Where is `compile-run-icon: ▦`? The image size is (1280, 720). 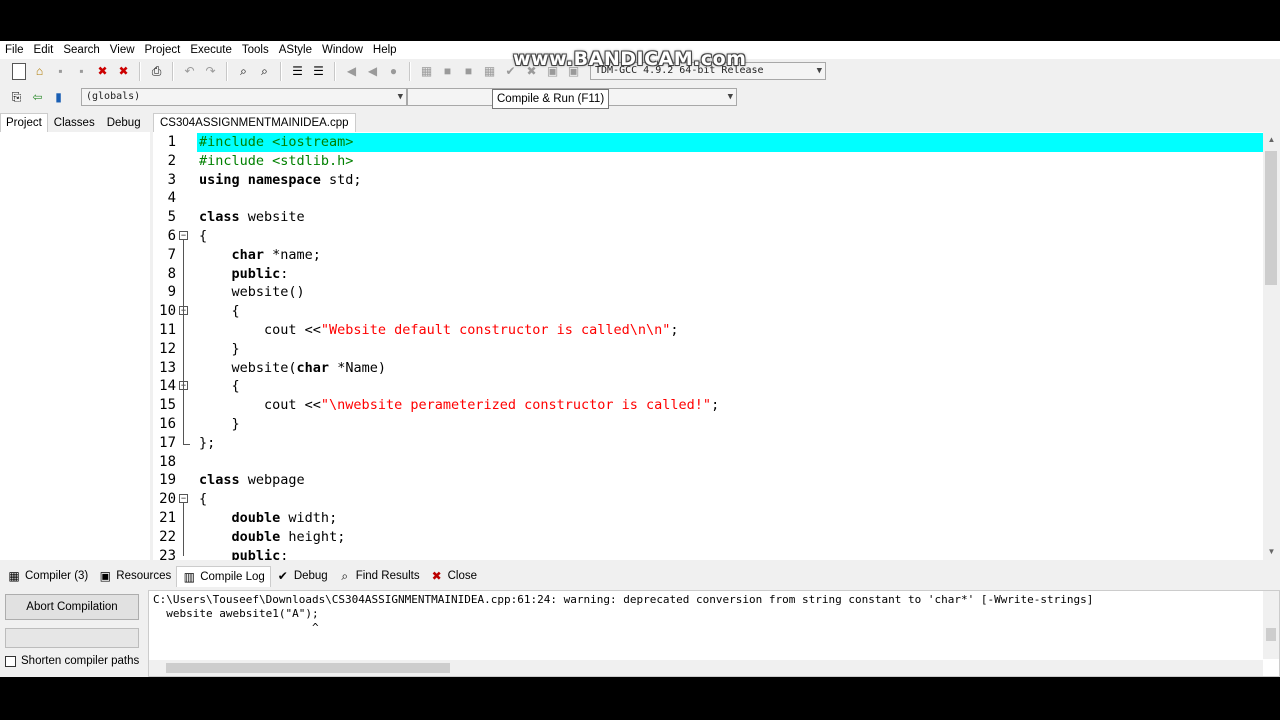 compile-run-icon: ▦ is located at coordinates (489, 71).